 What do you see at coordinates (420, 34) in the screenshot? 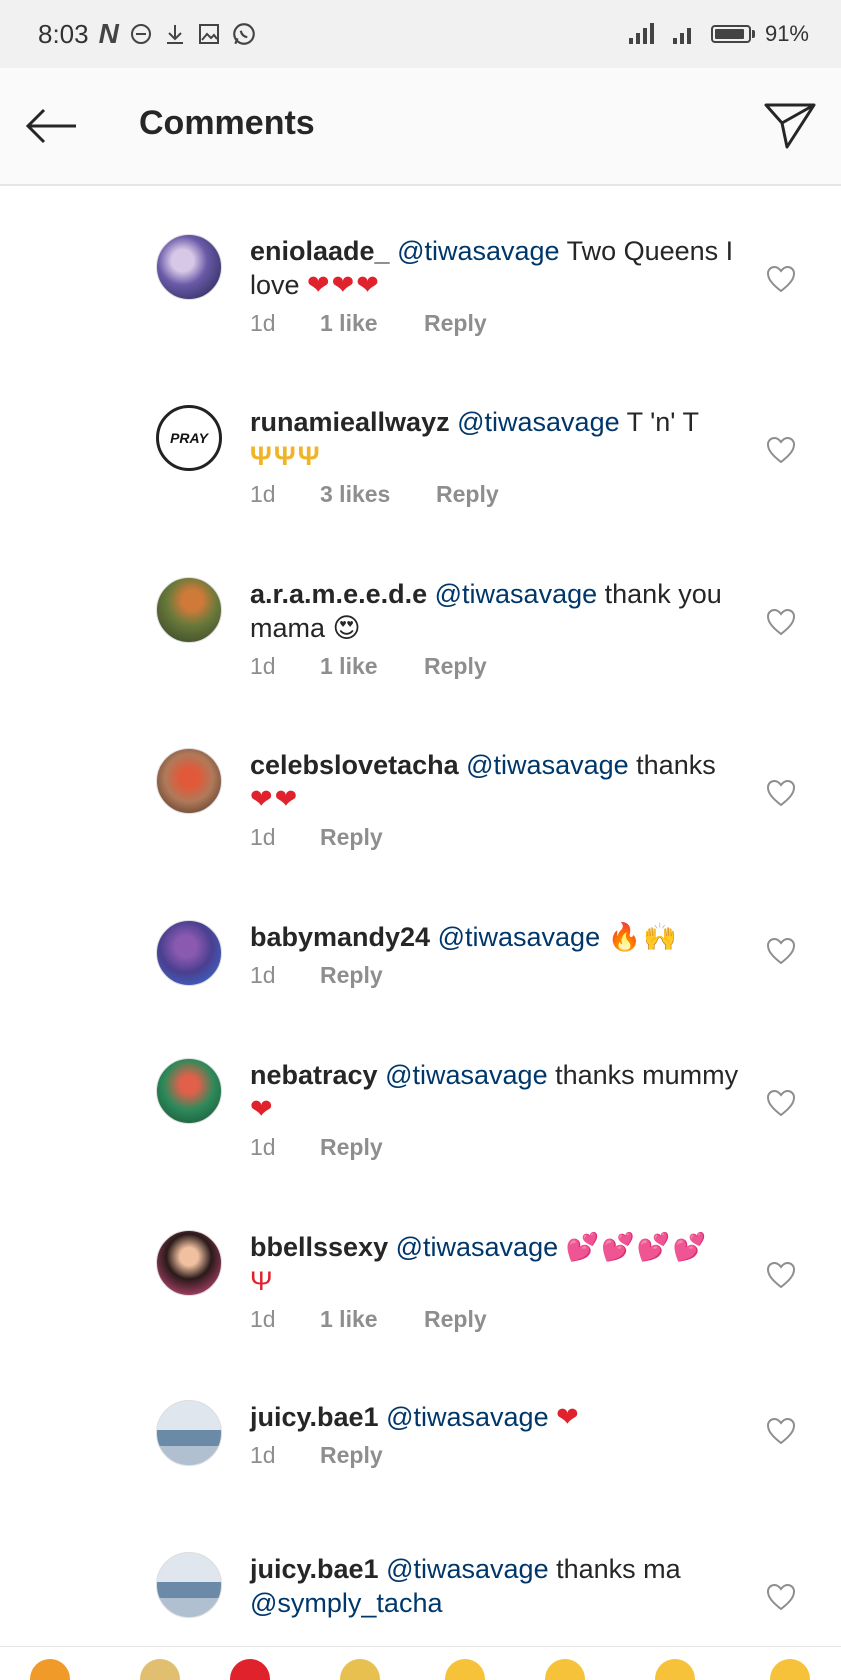
I see `status-bar: 8:03 N 91%` at bounding box center [420, 34].